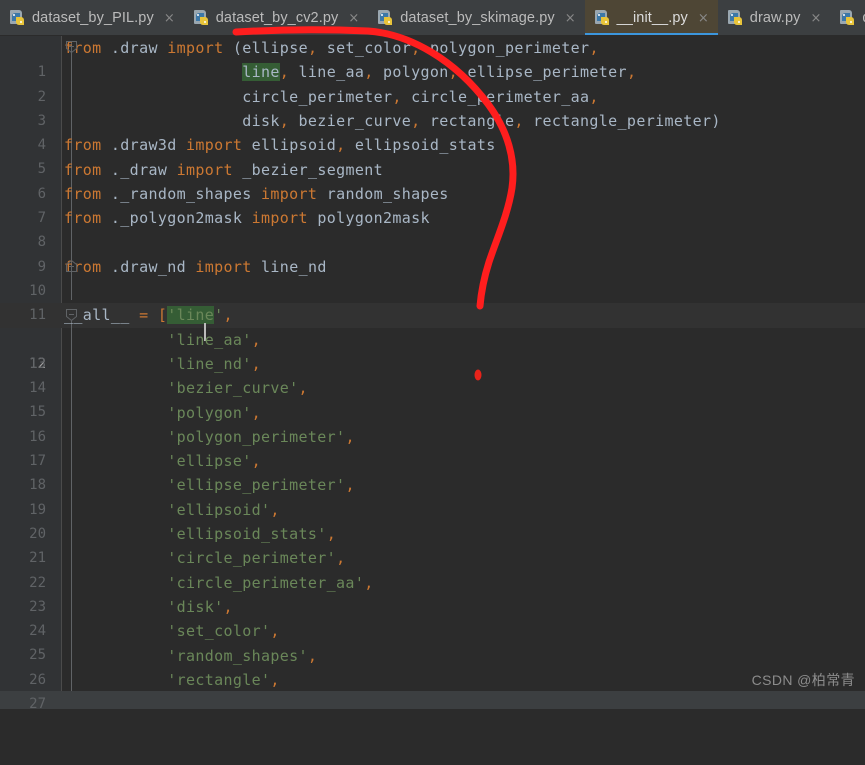 The image size is (865, 765). I want to click on tab-label: draw.py, so click(775, 18).